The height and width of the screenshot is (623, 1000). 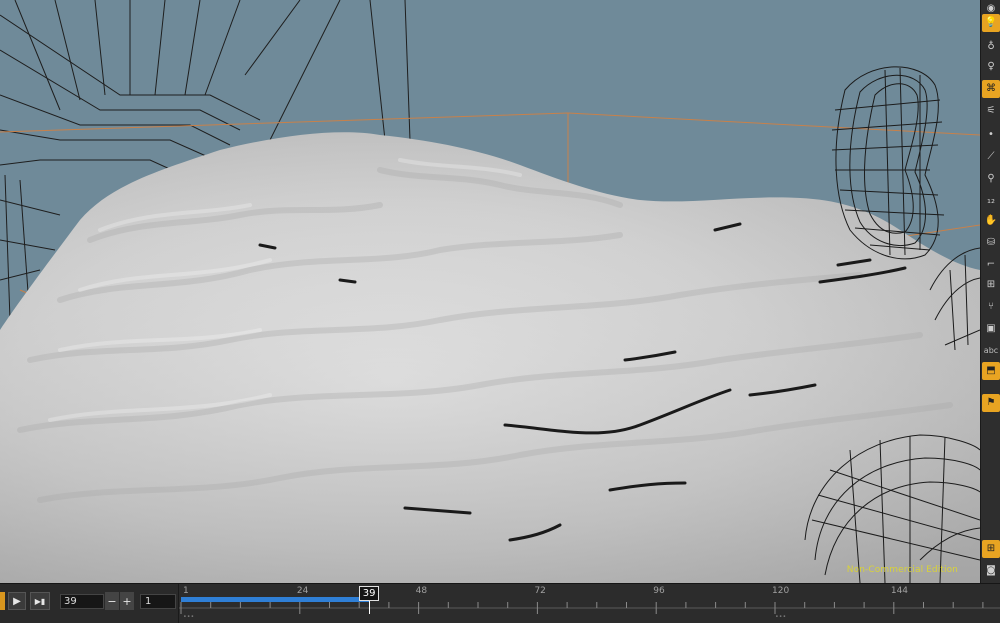 I want to click on number-icon: ₁₂, so click(x=991, y=200).